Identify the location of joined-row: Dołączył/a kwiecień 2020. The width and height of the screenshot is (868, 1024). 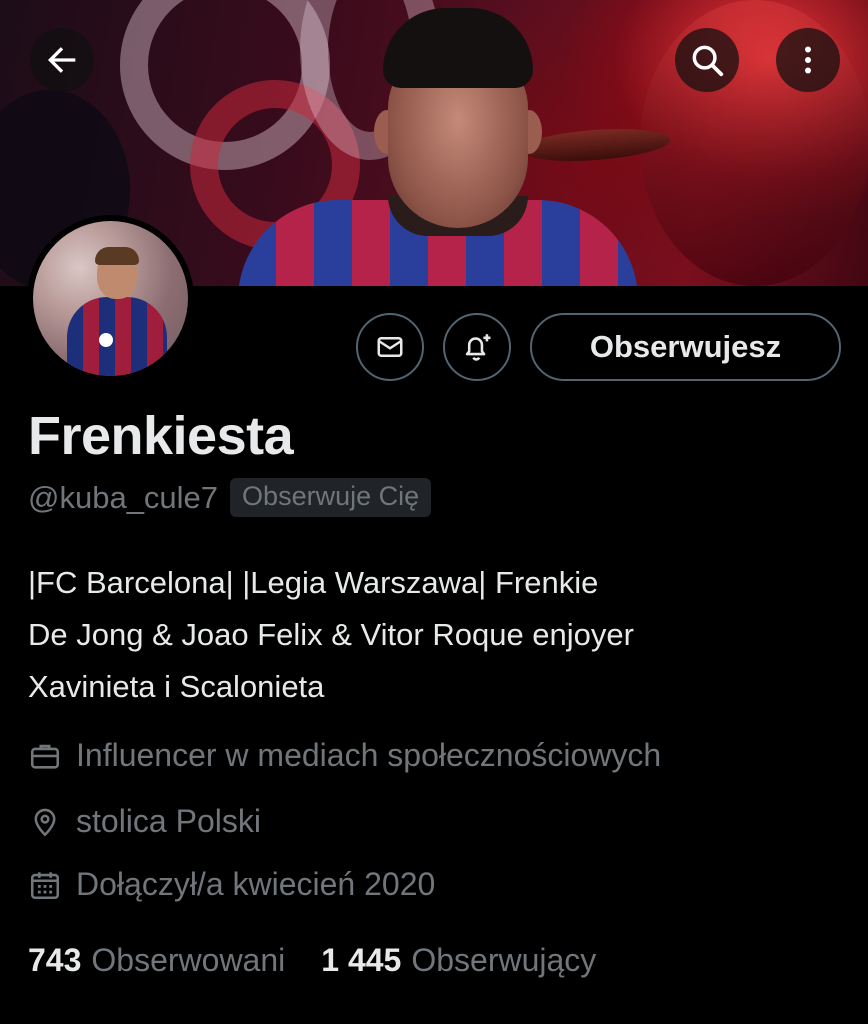
(231, 884).